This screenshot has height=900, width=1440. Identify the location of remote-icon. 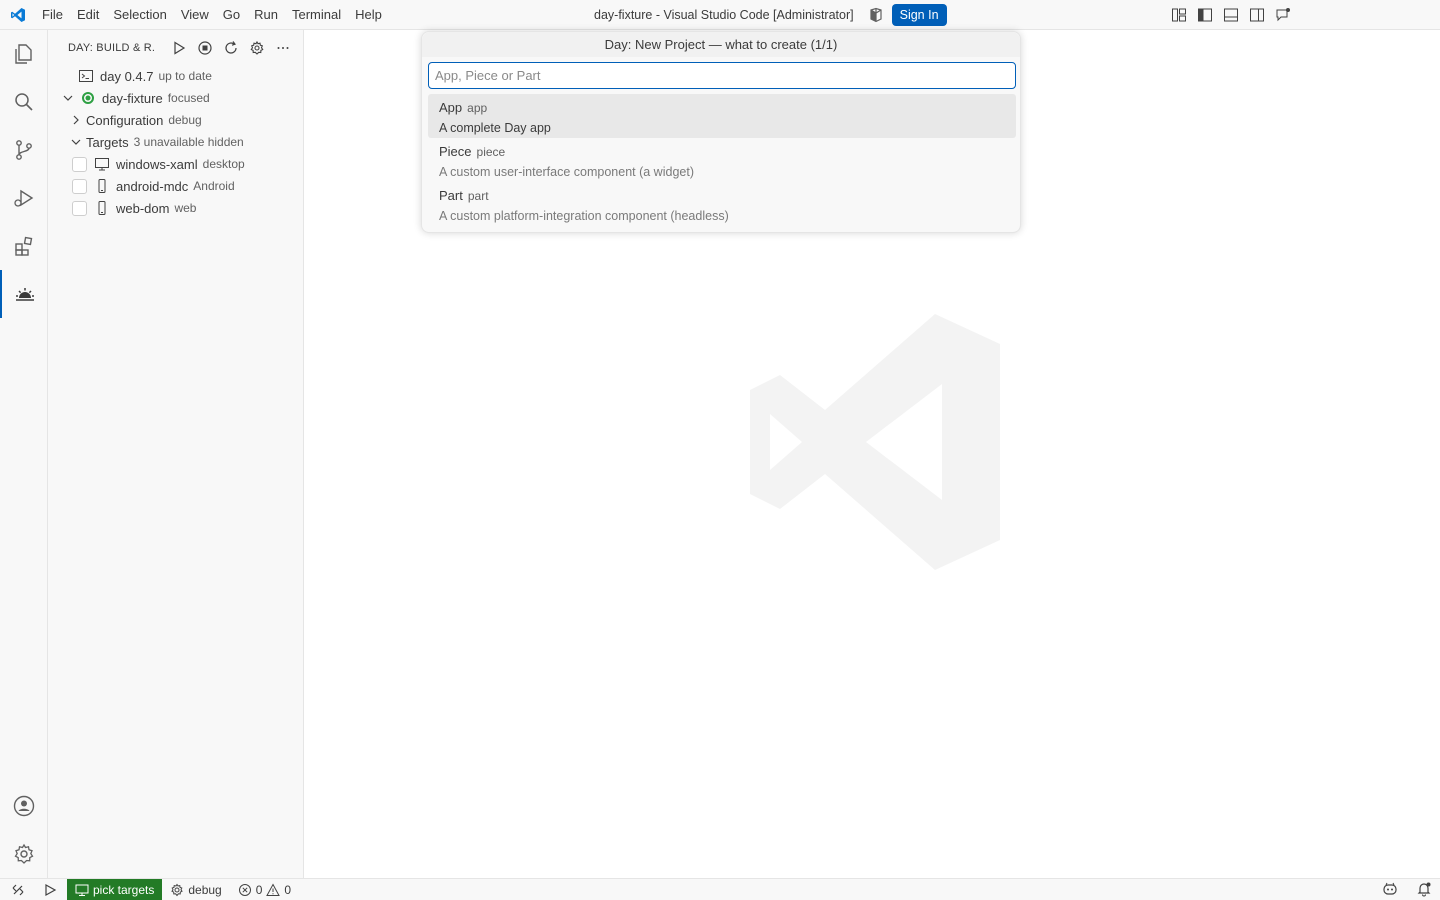
(16, 889).